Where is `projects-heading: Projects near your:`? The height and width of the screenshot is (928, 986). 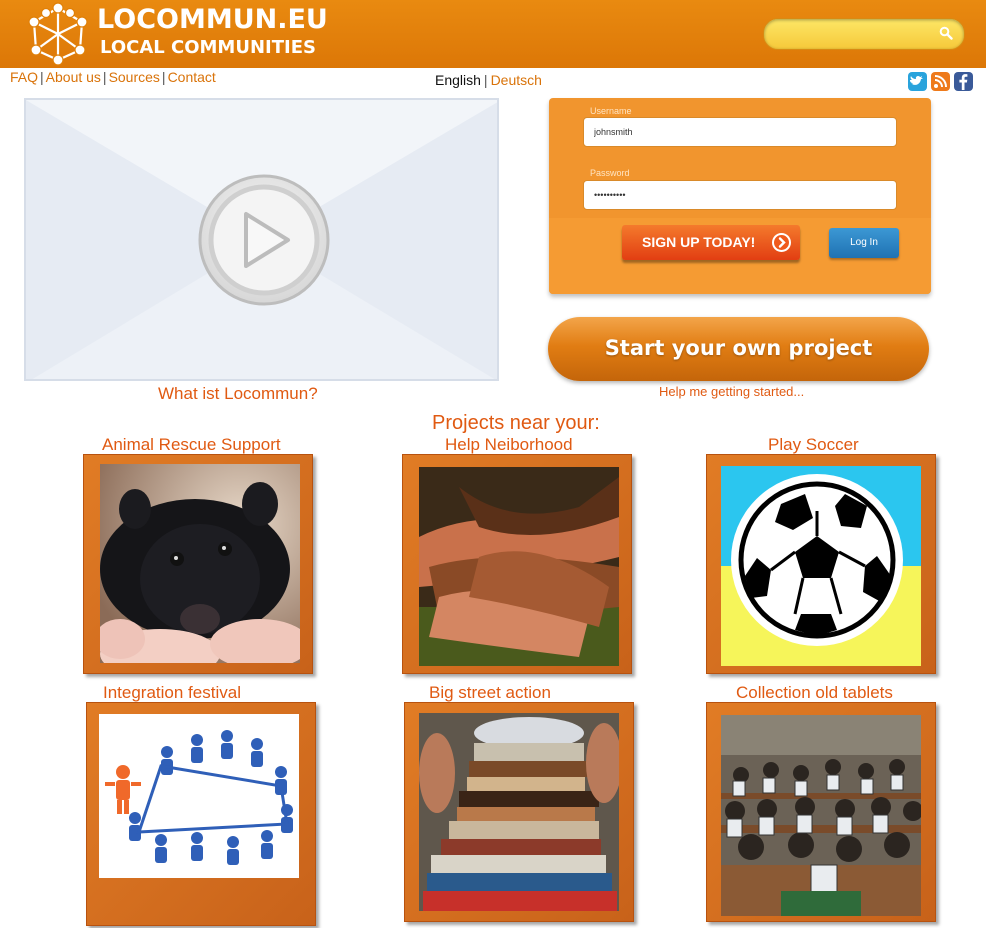 projects-heading: Projects near your: is located at coordinates (516, 423).